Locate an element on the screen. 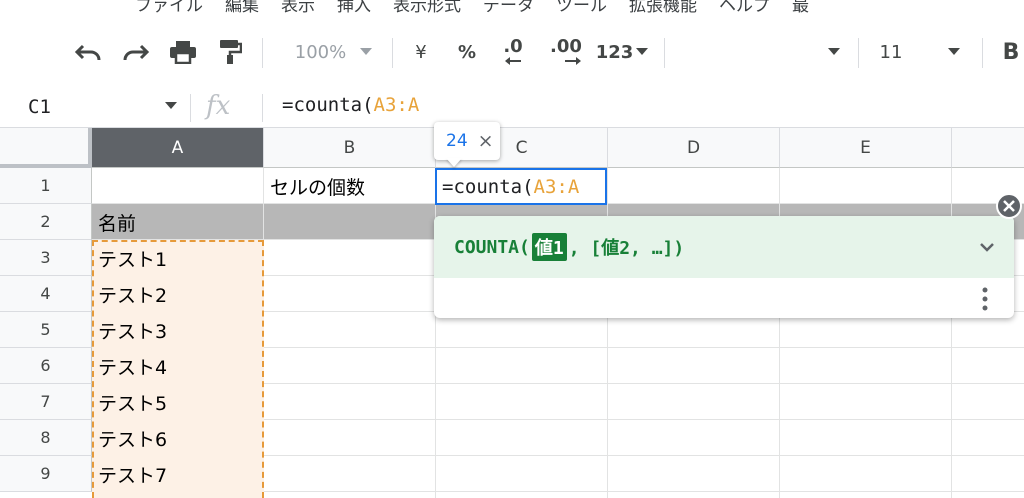 The width and height of the screenshot is (1024, 498). cell-a6: テスト4 is located at coordinates (129, 366).